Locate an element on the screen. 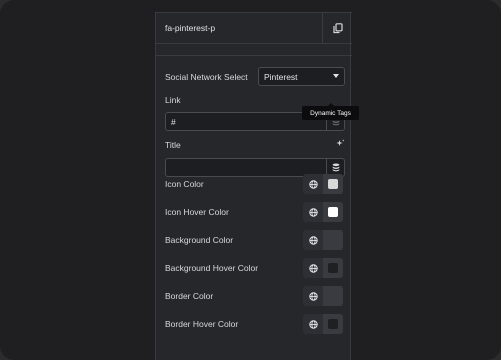 The image size is (501, 360). tooltip-arrow is located at coordinates (331, 104).